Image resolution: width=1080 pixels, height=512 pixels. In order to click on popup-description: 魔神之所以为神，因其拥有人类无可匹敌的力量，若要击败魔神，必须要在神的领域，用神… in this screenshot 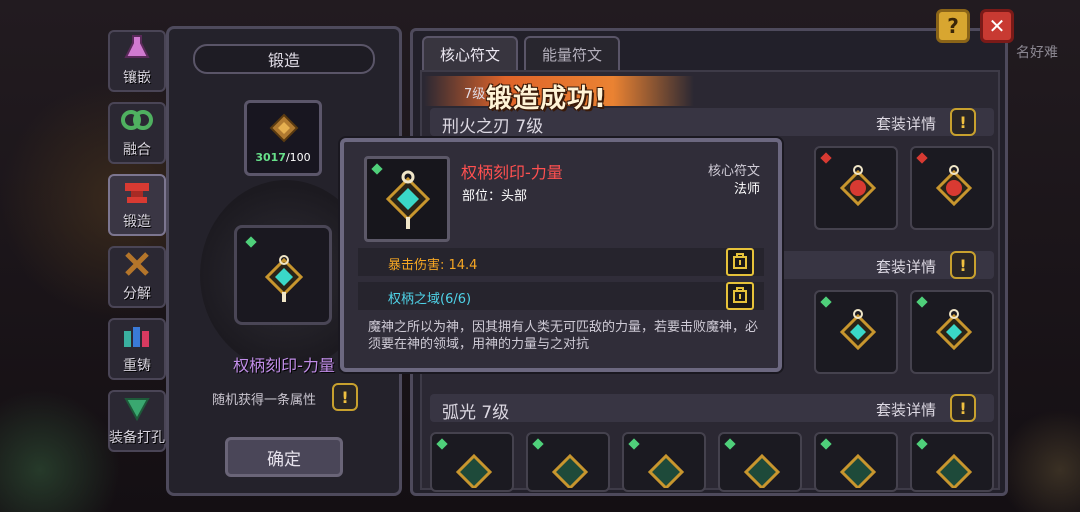, I will do `click(563, 336)`.